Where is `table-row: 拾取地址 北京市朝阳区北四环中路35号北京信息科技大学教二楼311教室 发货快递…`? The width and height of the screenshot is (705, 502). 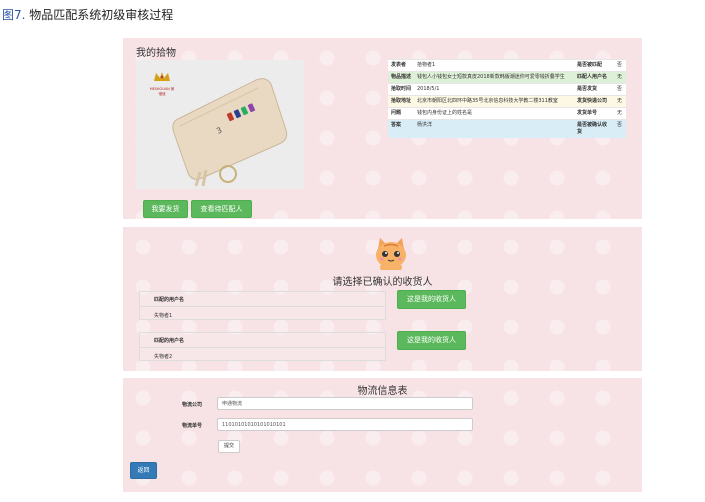
table-row: 拾取地址 北京市朝阳区北四环中路35号北京信息科技大学教二楼311教室 发货快递… is located at coordinates (507, 101).